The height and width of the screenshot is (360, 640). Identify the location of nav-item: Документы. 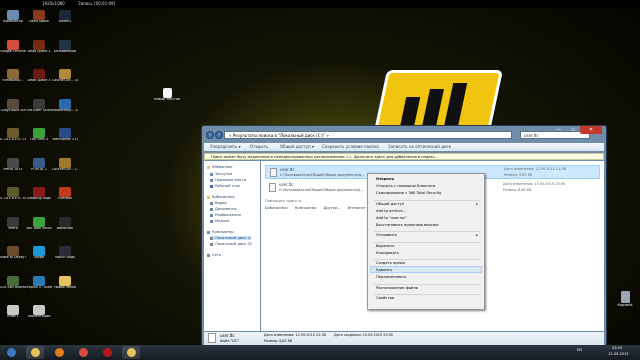
(223, 209).